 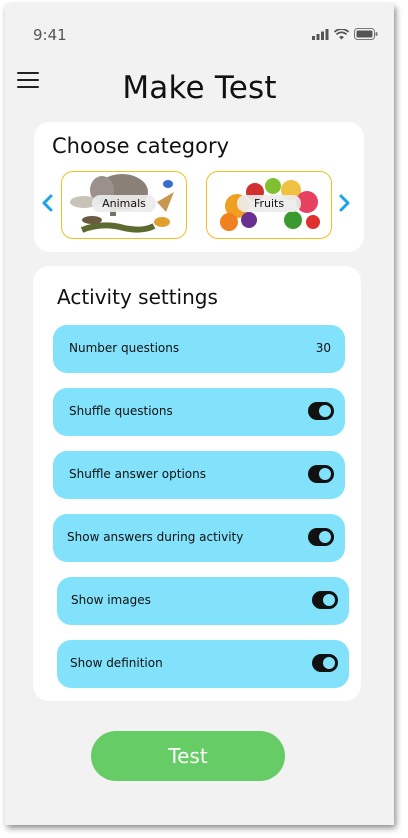 I want to click on setting-label: Shuffle questions, so click(x=121, y=411).